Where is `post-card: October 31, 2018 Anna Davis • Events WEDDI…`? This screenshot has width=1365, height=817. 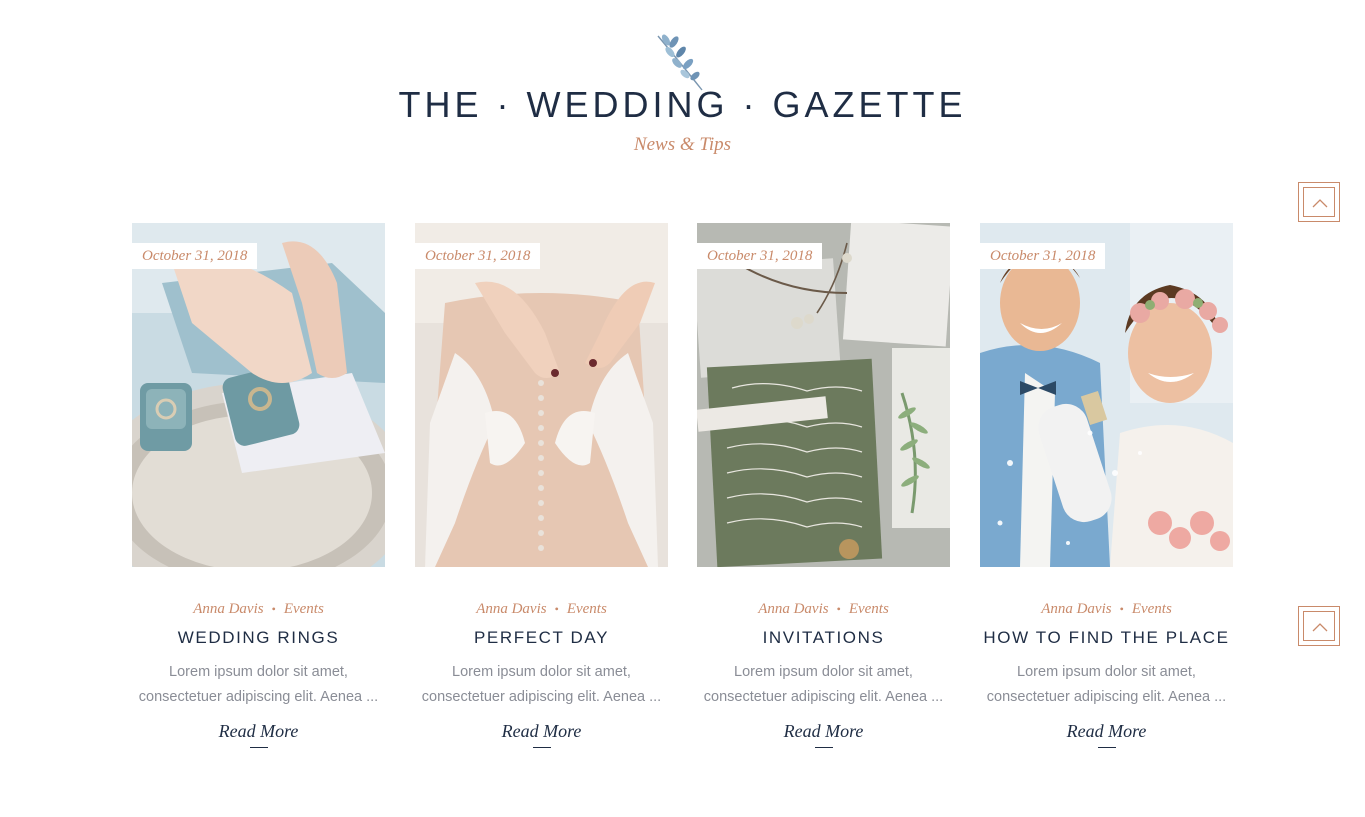
post-card: October 31, 2018 Anna Davis • Events WEDDI… is located at coordinates (258, 493).